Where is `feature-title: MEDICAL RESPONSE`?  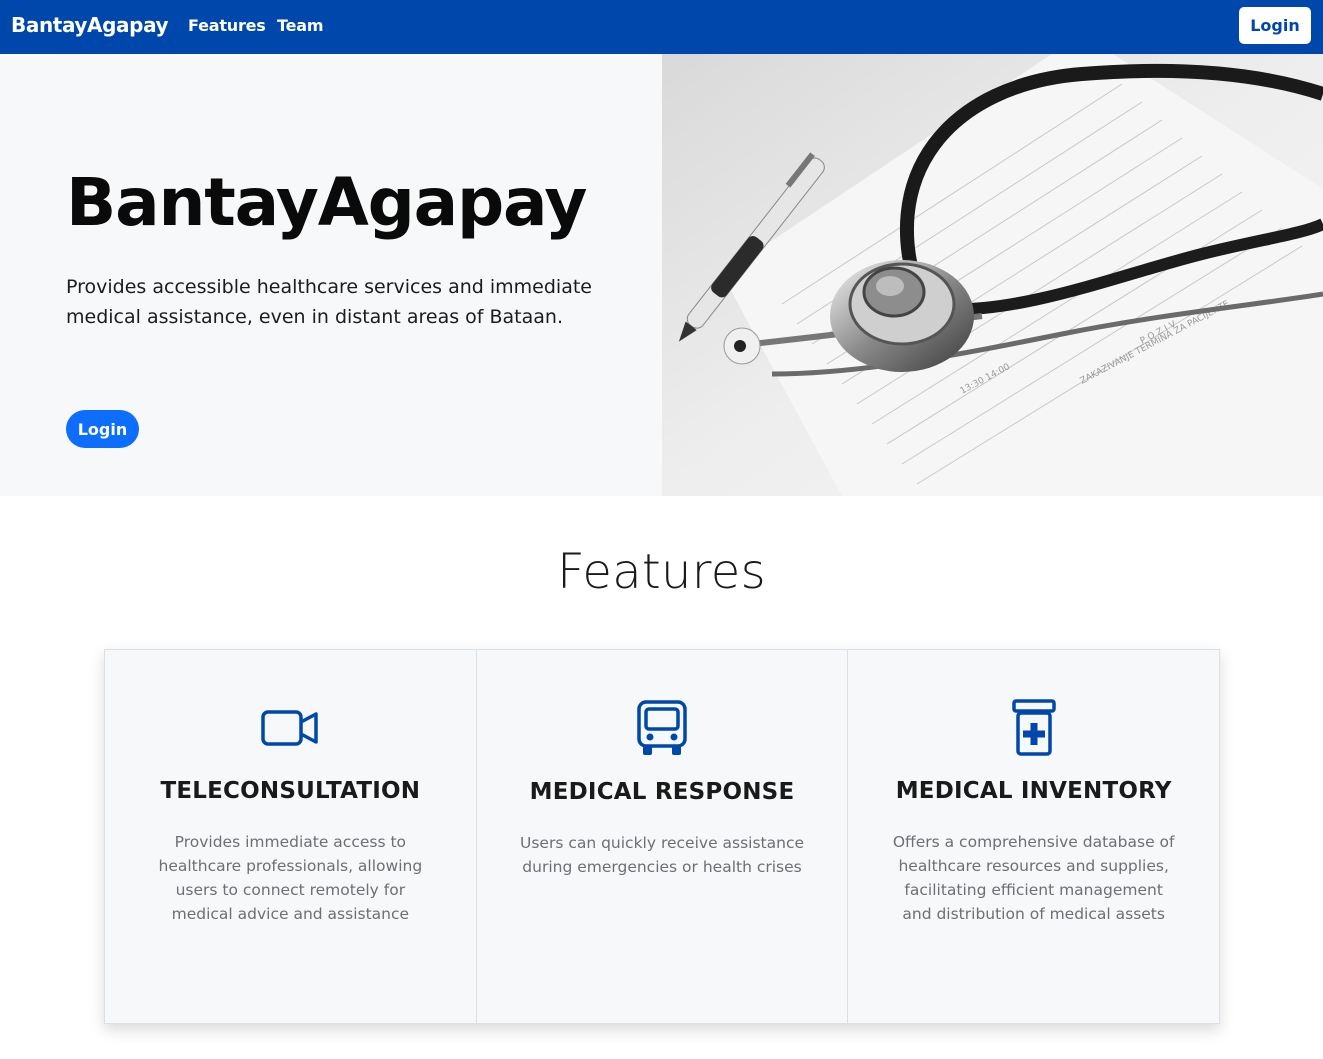
feature-title: MEDICAL RESPONSE is located at coordinates (662, 792).